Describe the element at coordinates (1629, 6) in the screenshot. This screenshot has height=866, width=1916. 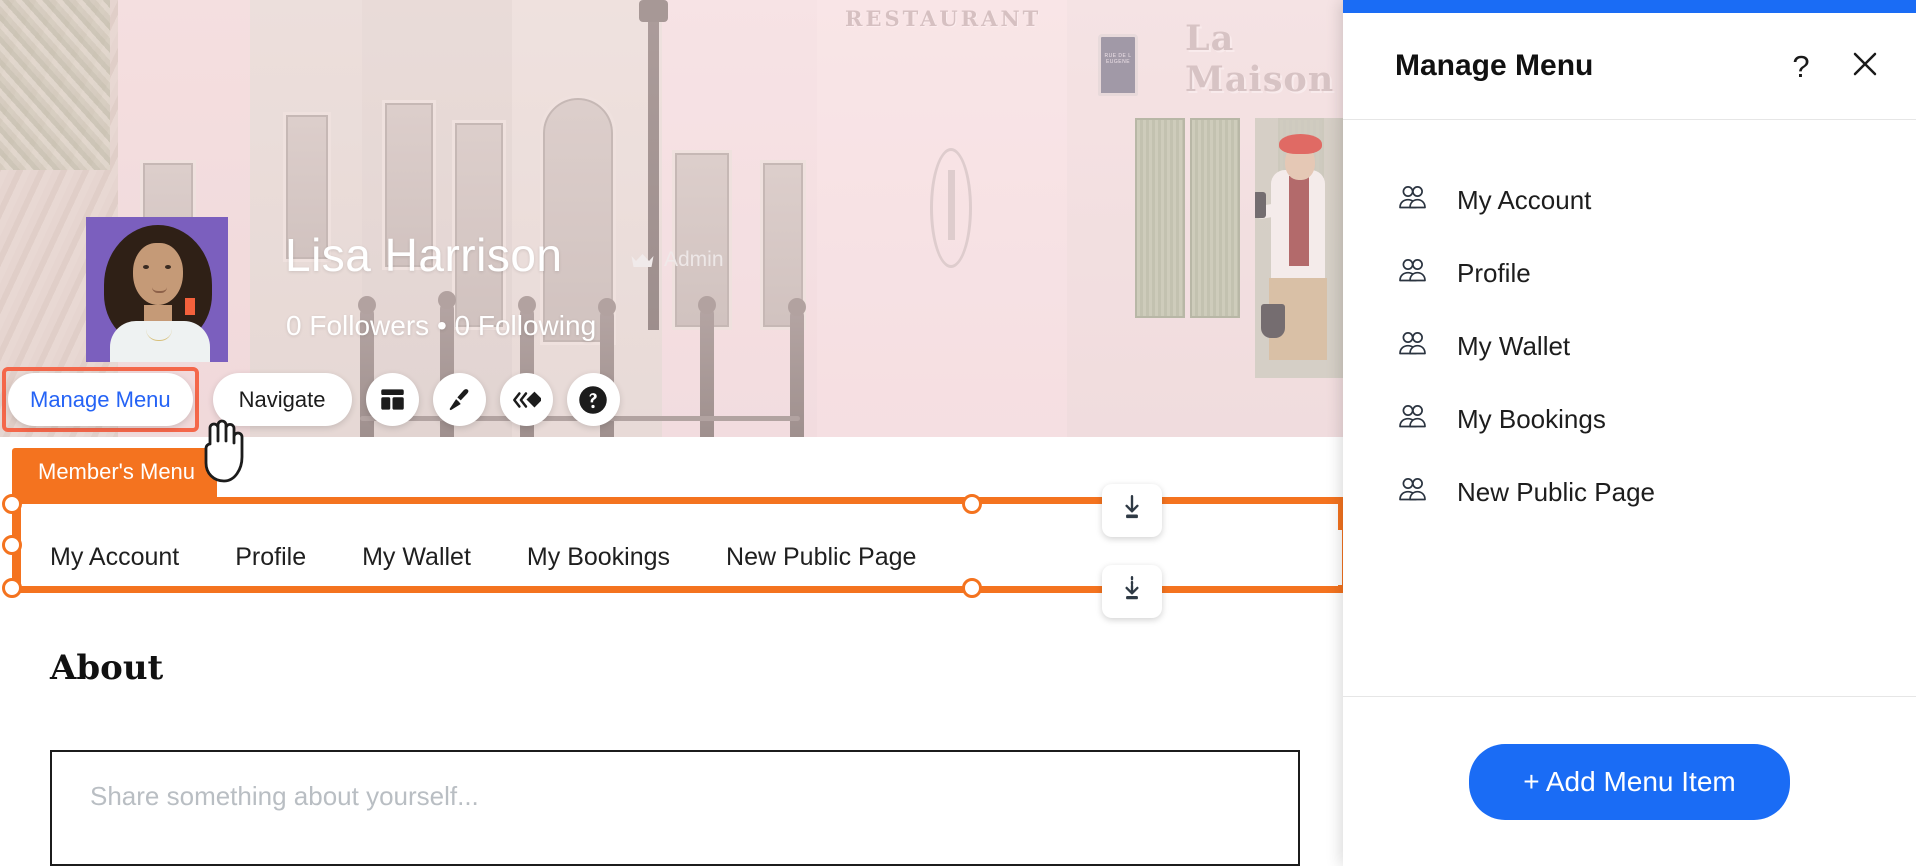
I see `panel-accent-bar` at that location.